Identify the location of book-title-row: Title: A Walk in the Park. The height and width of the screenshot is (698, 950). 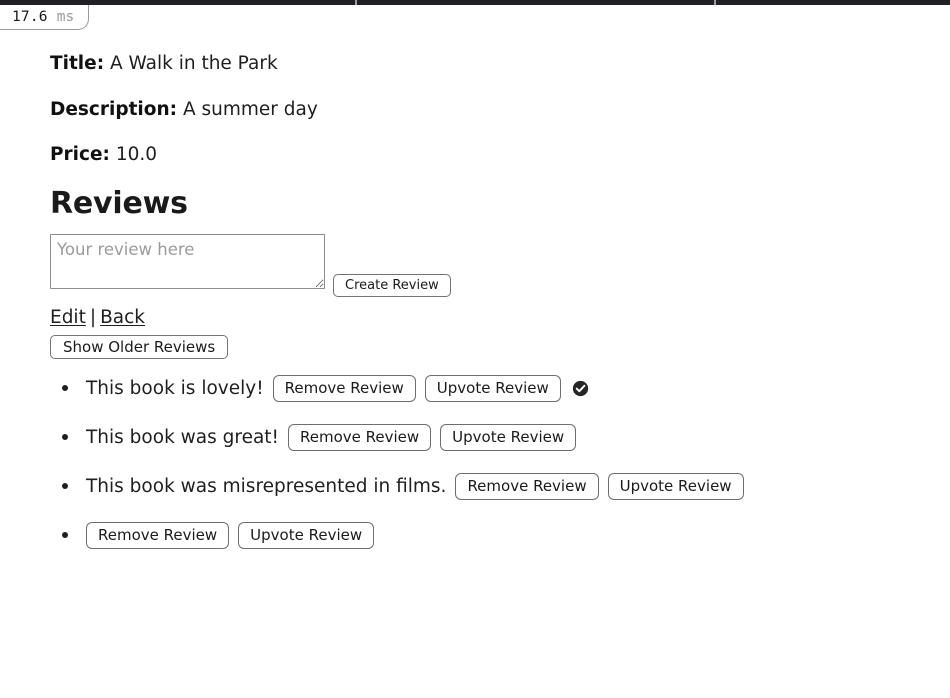
(500, 53).